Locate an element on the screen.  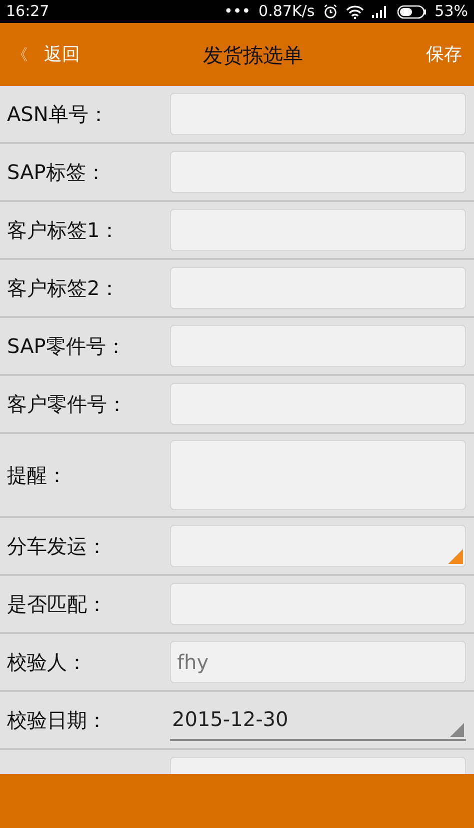
status-time: 16:27 is located at coordinates (28, 11).